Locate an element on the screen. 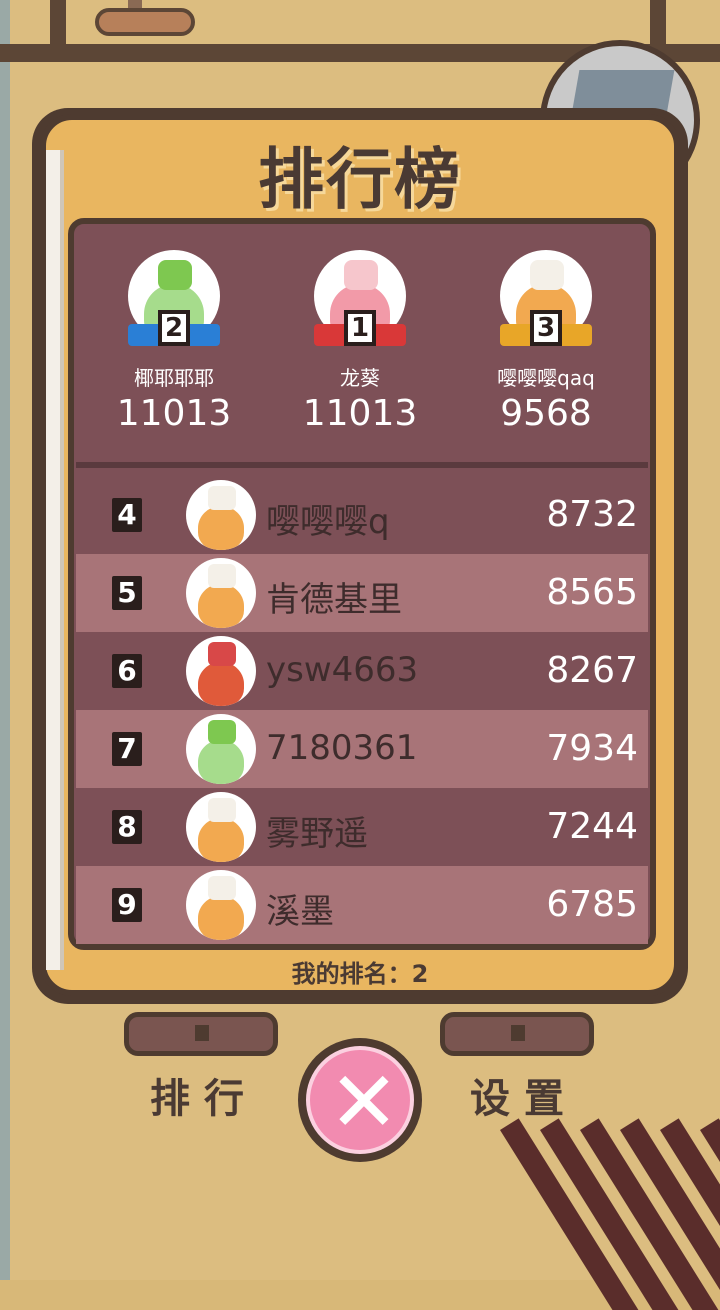 The image size is (720, 1310). podium-entry-2: 2 椰耶耶耶 11013 is located at coordinates (174, 340).